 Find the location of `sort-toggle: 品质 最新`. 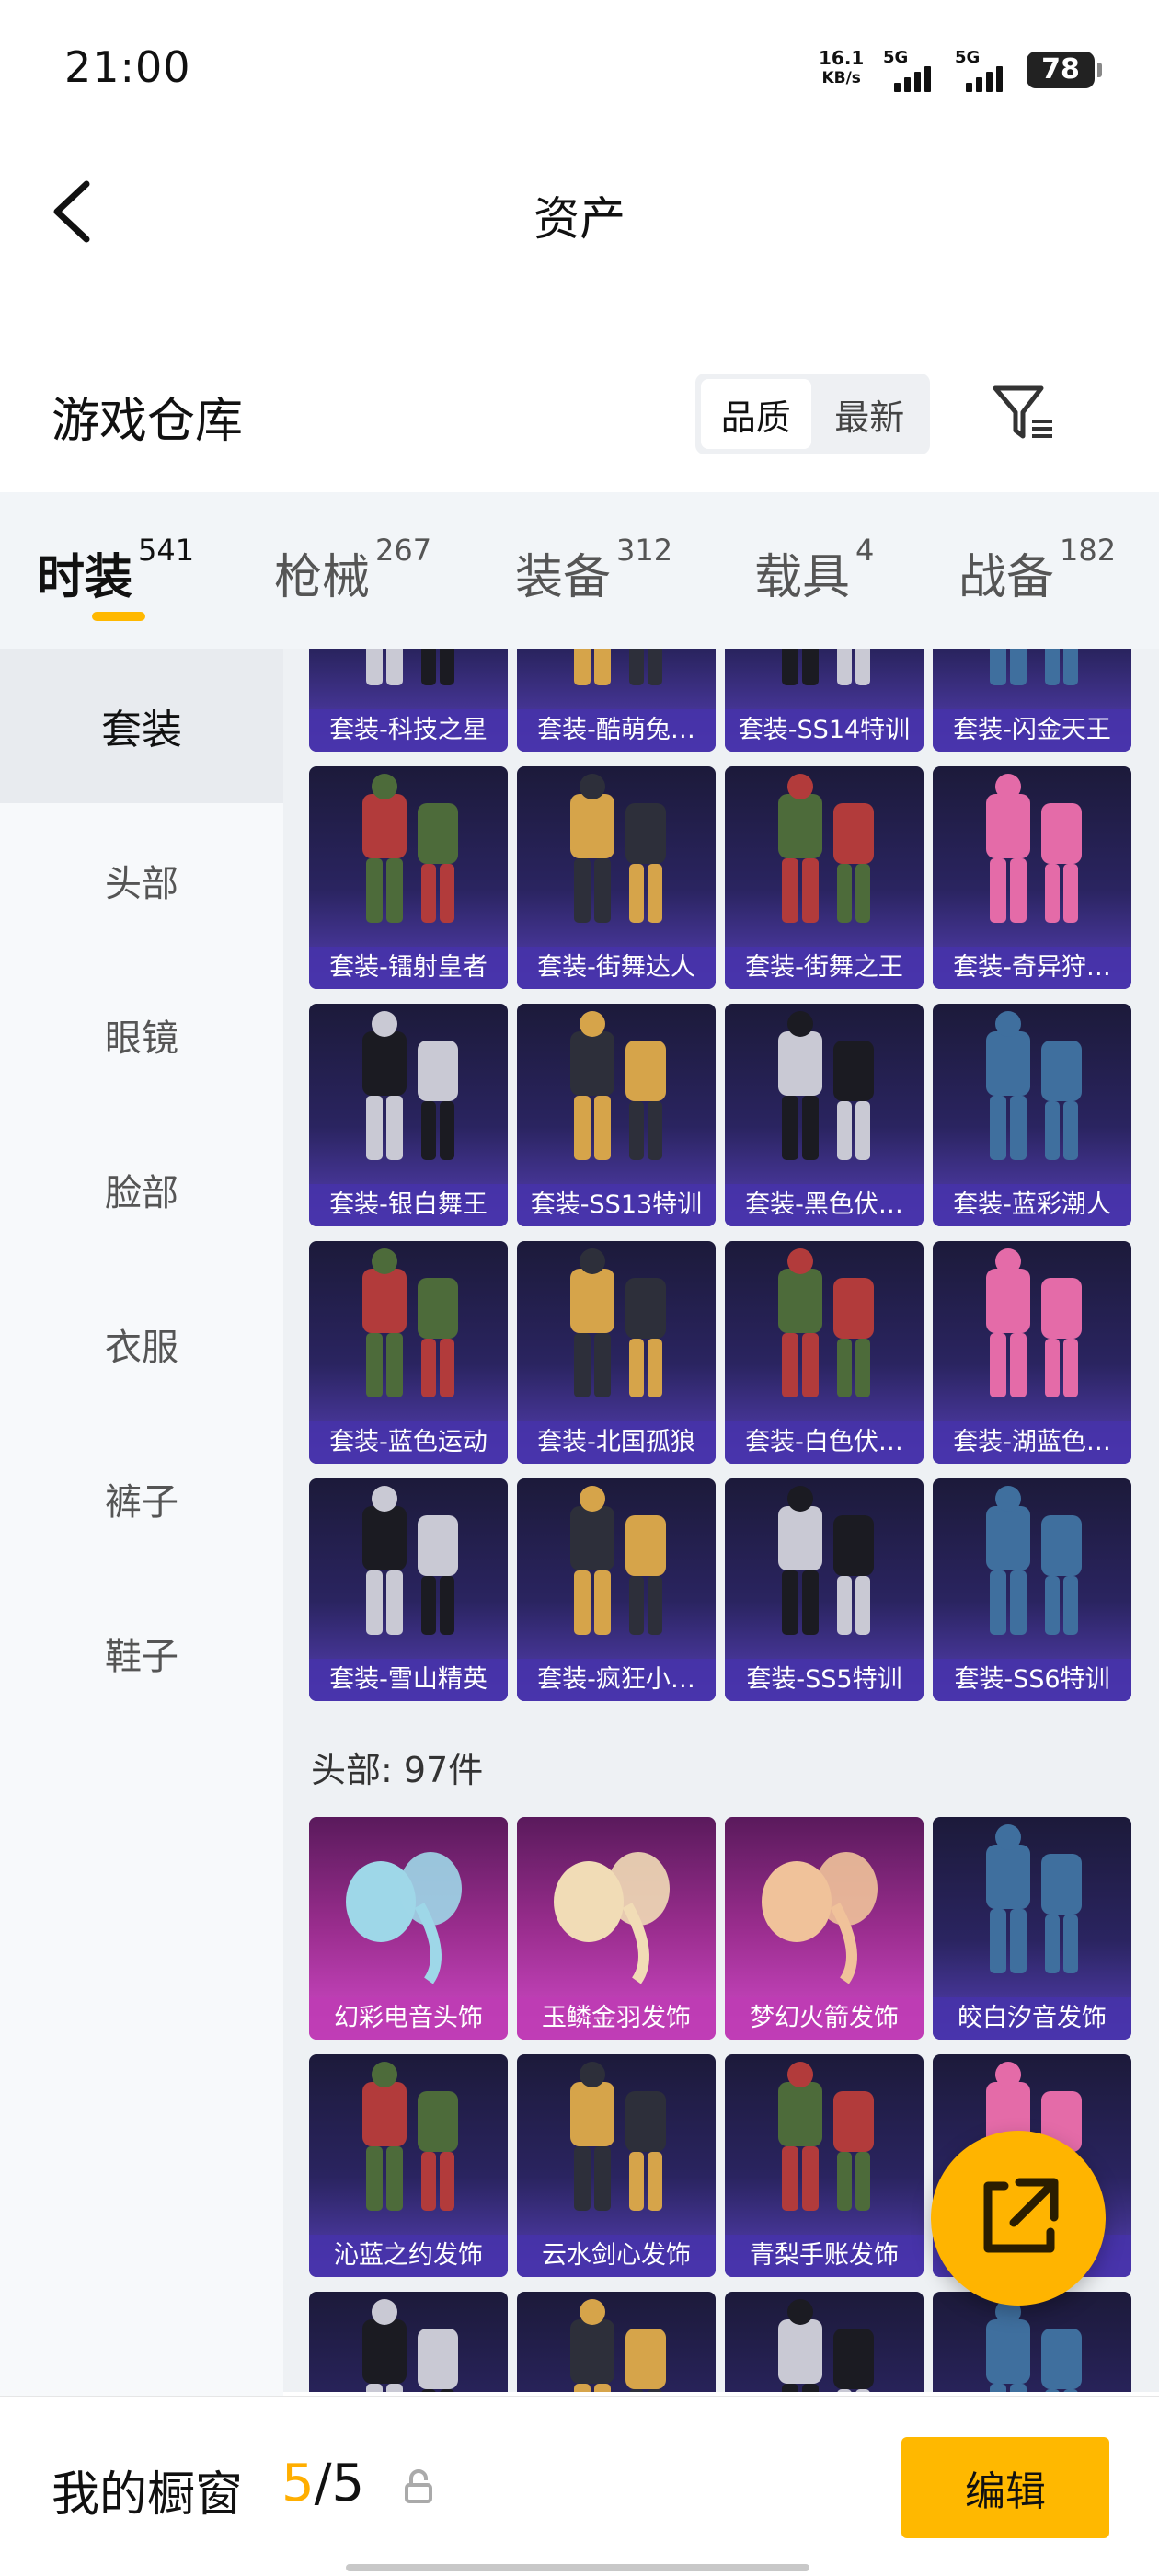

sort-toggle: 品质 最新 is located at coordinates (812, 414).